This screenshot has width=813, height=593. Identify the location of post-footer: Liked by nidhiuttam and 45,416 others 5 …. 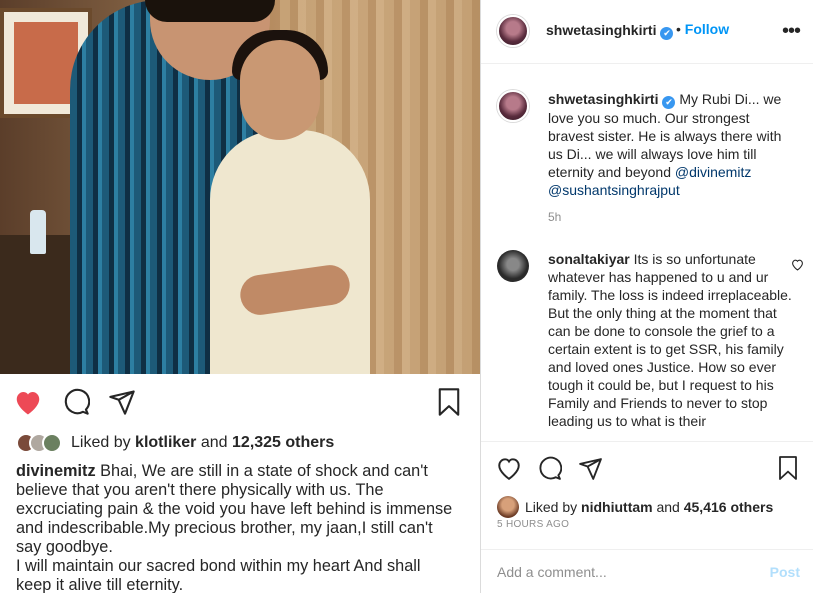
(647, 517).